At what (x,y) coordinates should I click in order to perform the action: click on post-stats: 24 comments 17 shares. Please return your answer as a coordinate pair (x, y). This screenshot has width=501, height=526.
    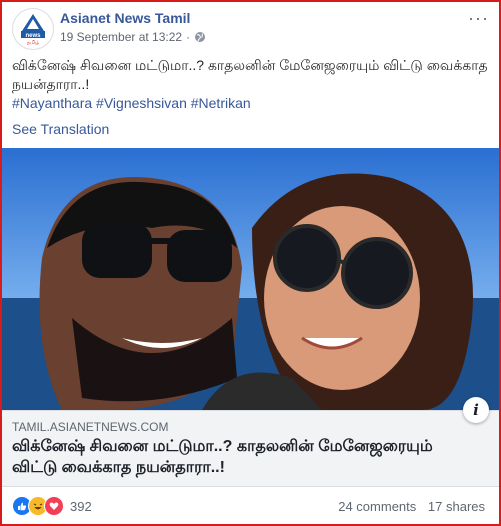
    Looking at the image, I should click on (407, 506).